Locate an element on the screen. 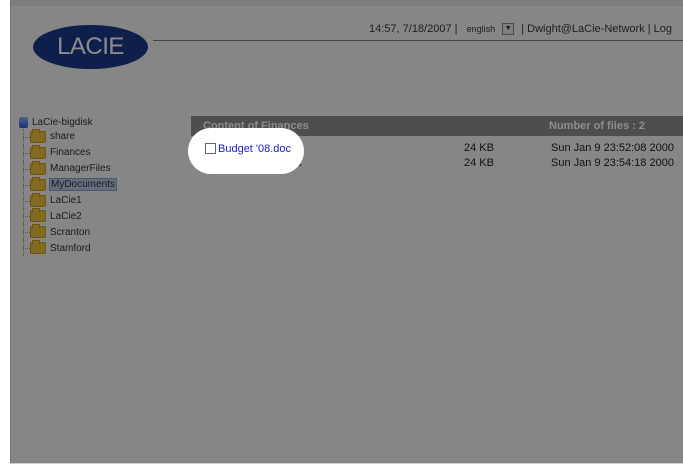  tree-item: Finances is located at coordinates (67, 152).